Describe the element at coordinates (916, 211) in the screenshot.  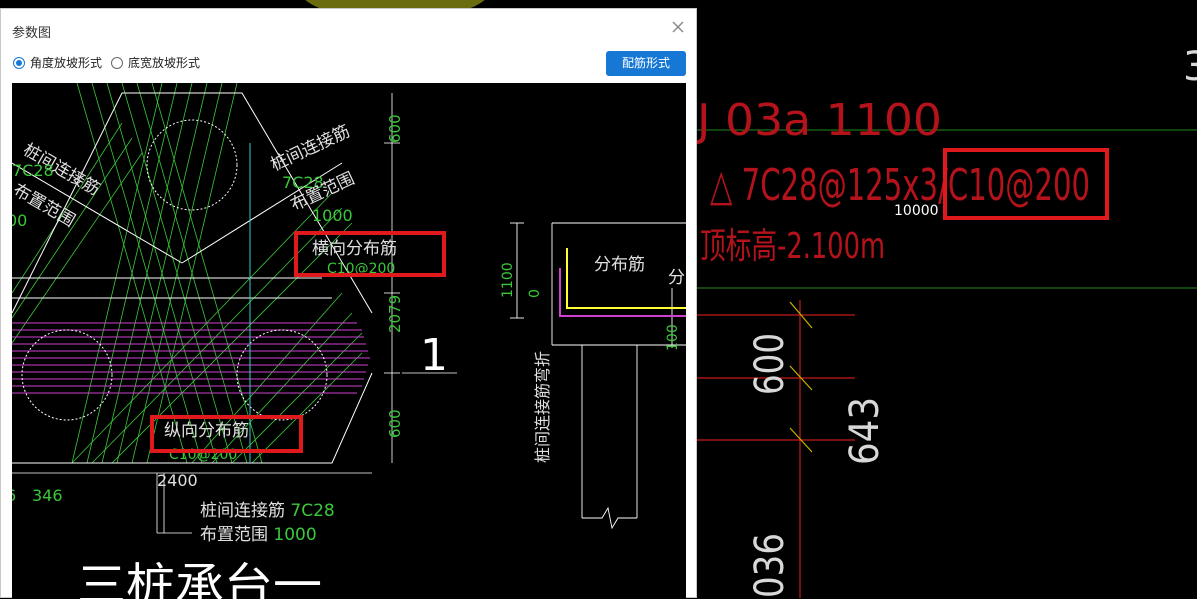
I see `cad-note-10000: 10000` at that location.